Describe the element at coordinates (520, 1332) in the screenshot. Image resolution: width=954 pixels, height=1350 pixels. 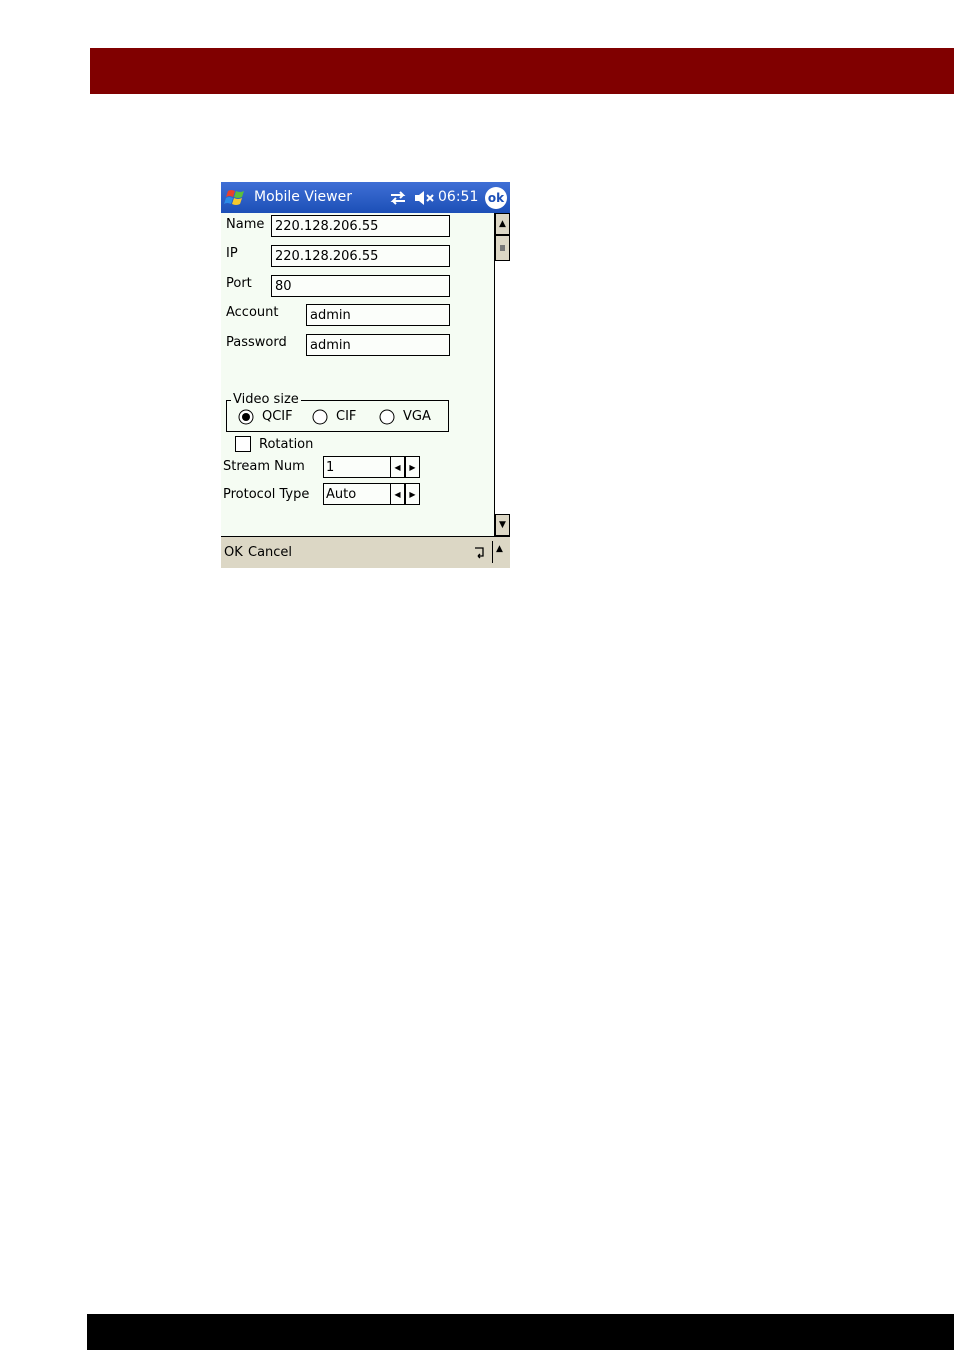
I see `bottom-decorative-band` at that location.